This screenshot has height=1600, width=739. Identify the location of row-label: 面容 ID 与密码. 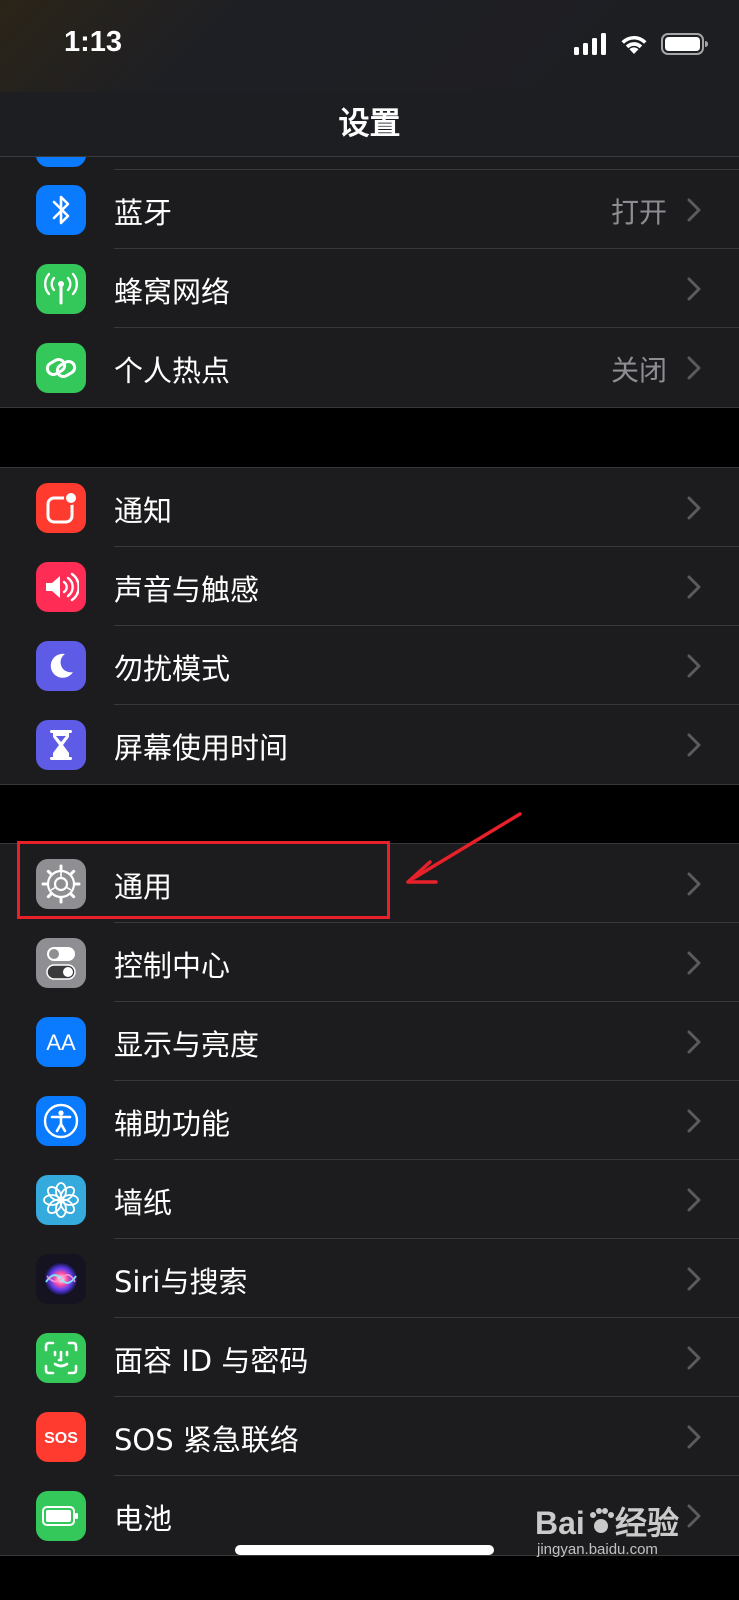
(211, 1361).